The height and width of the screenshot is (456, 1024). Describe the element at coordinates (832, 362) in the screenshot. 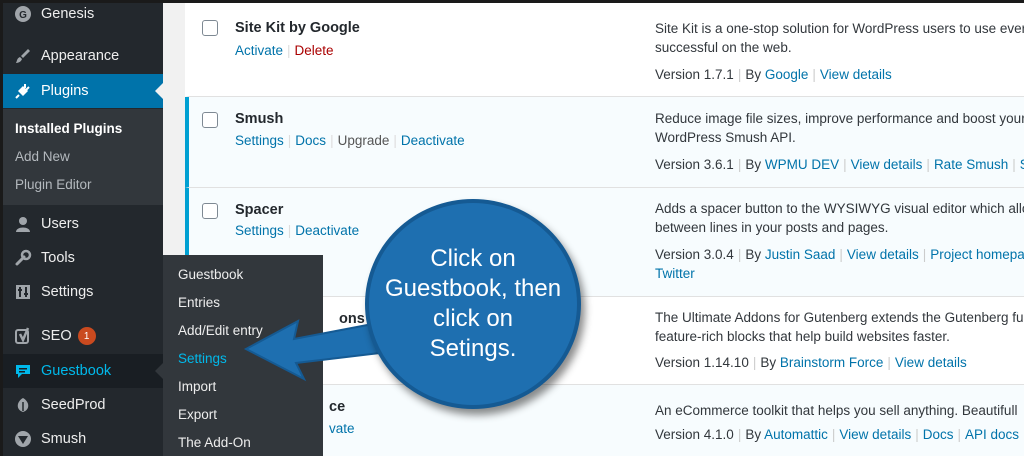

I see `author-link: Brainstorm Force` at that location.